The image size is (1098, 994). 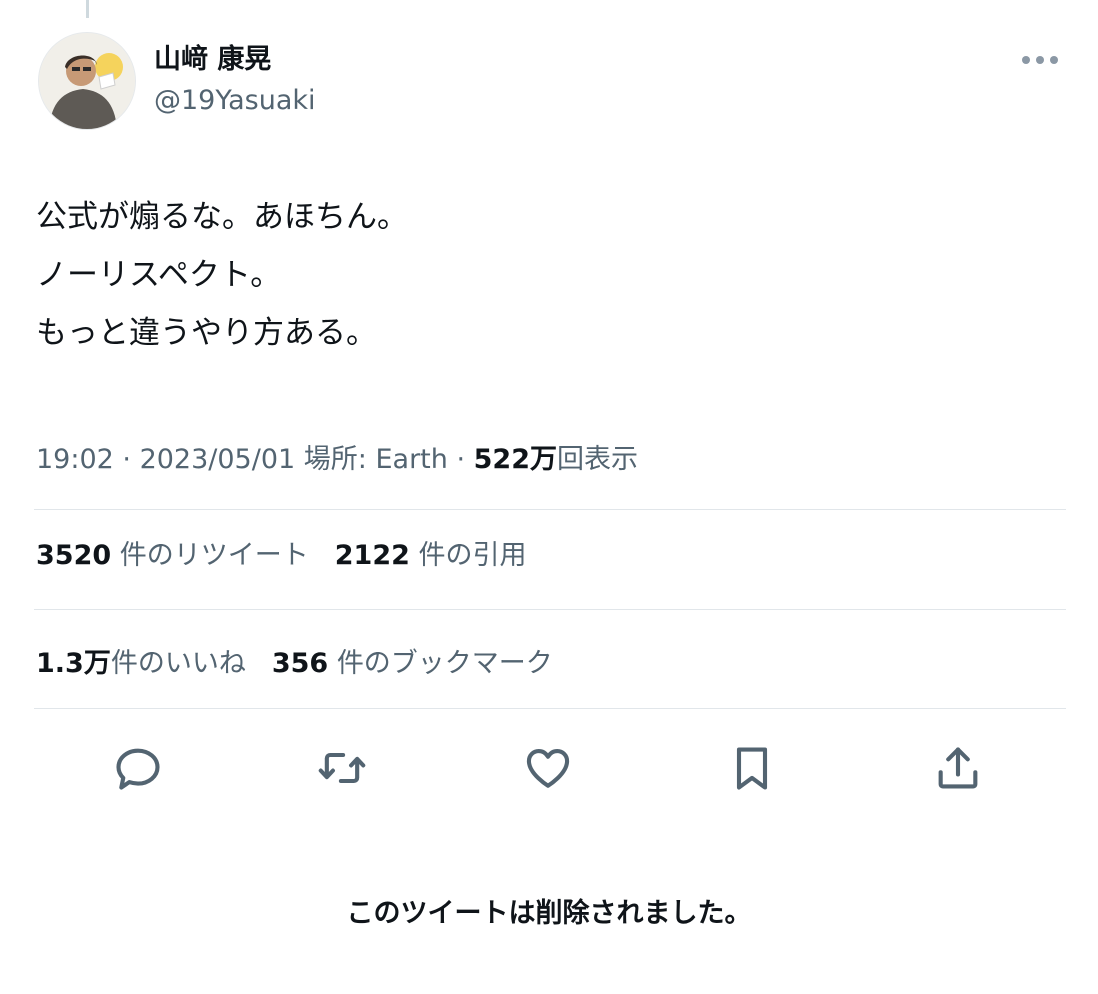 What do you see at coordinates (87, 9) in the screenshot?
I see `thread-connector-line` at bounding box center [87, 9].